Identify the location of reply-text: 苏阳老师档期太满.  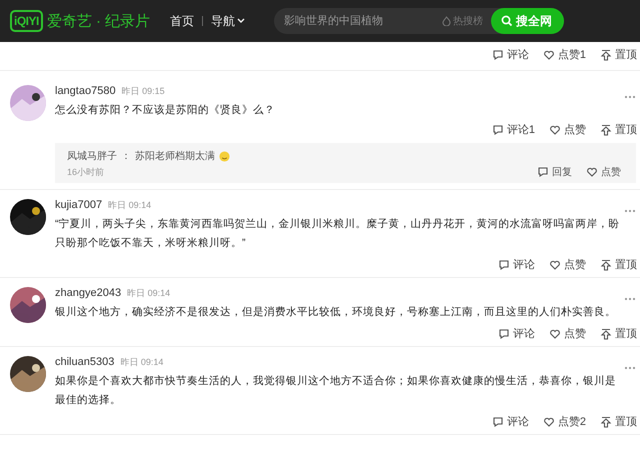
(175, 156).